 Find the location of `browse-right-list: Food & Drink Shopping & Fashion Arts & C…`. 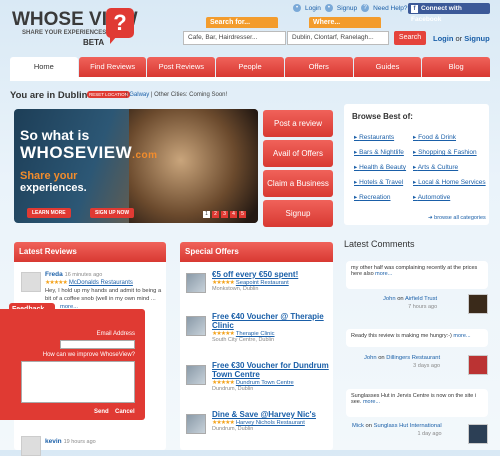

browse-right-list: Food & Drink Shopping & Fashion Arts & C… is located at coordinates (449, 167).